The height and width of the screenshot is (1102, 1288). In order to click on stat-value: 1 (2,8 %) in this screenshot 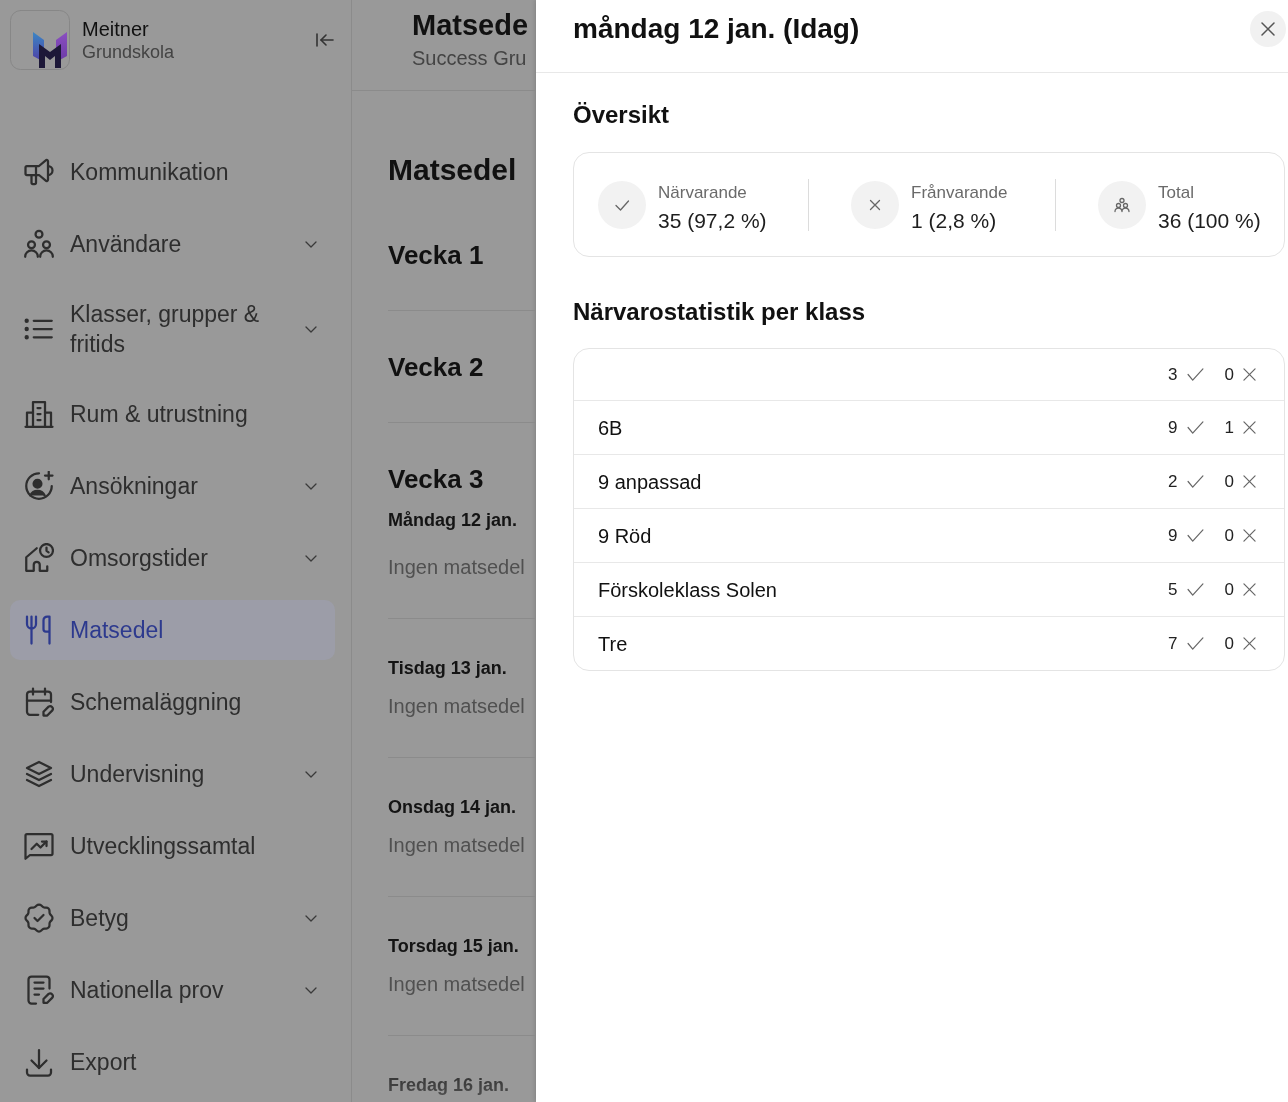, I will do `click(954, 220)`.